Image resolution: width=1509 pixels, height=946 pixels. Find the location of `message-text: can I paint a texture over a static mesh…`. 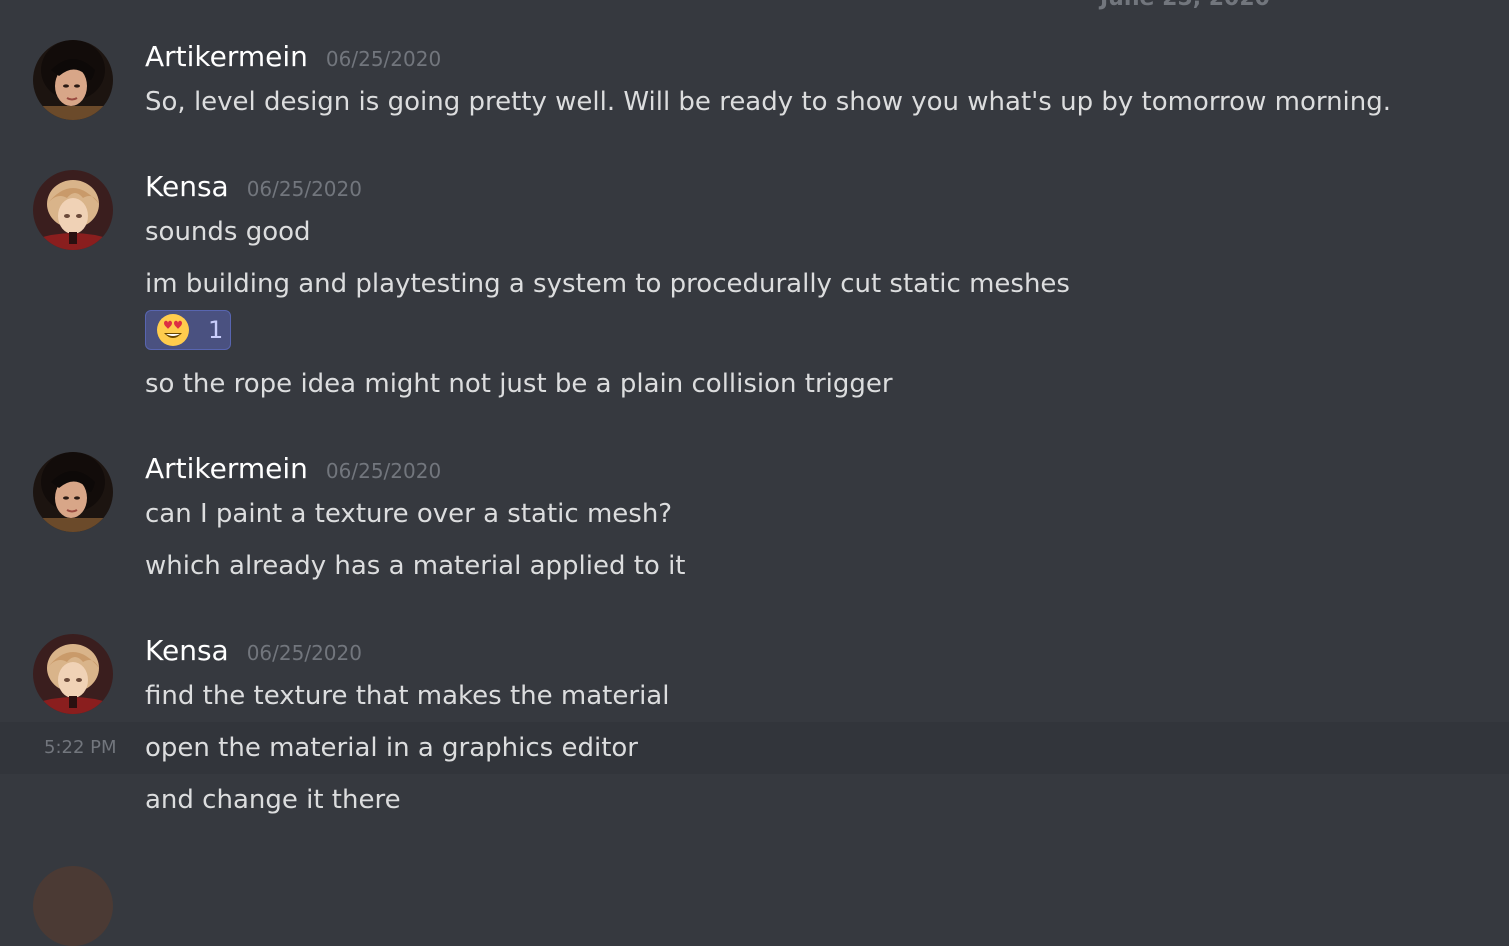

message-text: can I paint a texture over a static mesh… is located at coordinates (409, 514).